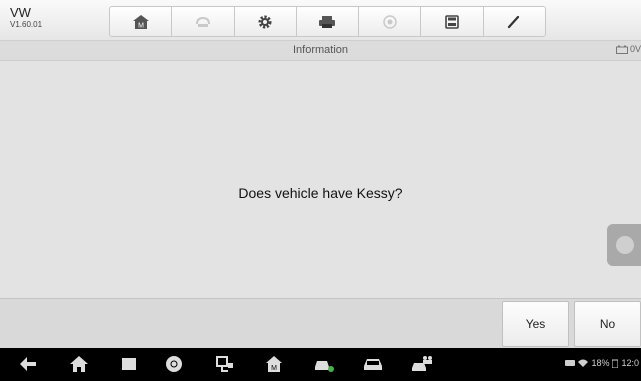 This screenshot has width=641, height=381. Describe the element at coordinates (79, 364) in the screenshot. I see `home-icon` at that location.